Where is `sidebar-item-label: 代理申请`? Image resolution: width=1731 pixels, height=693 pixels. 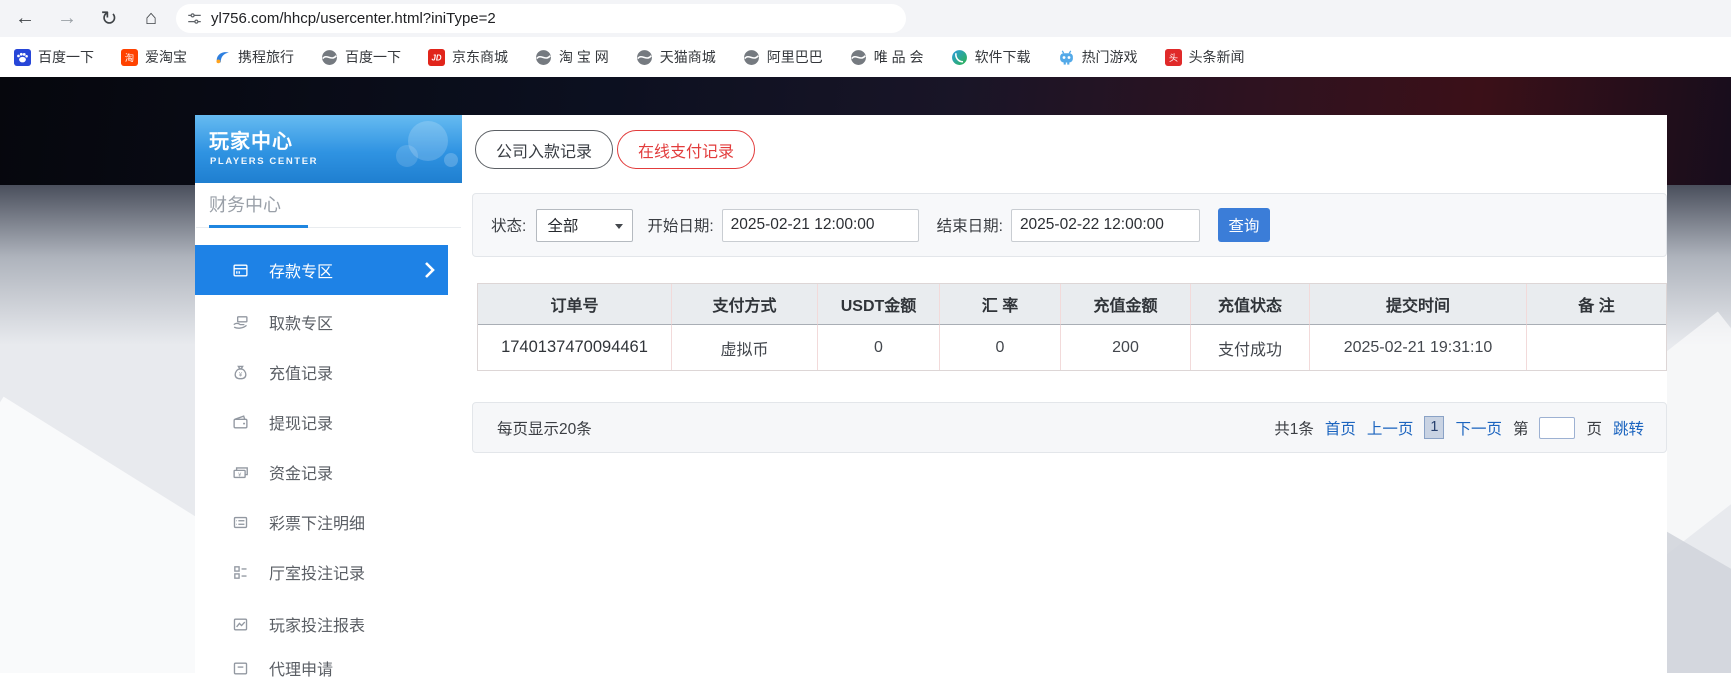
sidebar-item-label: 代理申请 is located at coordinates (301, 670).